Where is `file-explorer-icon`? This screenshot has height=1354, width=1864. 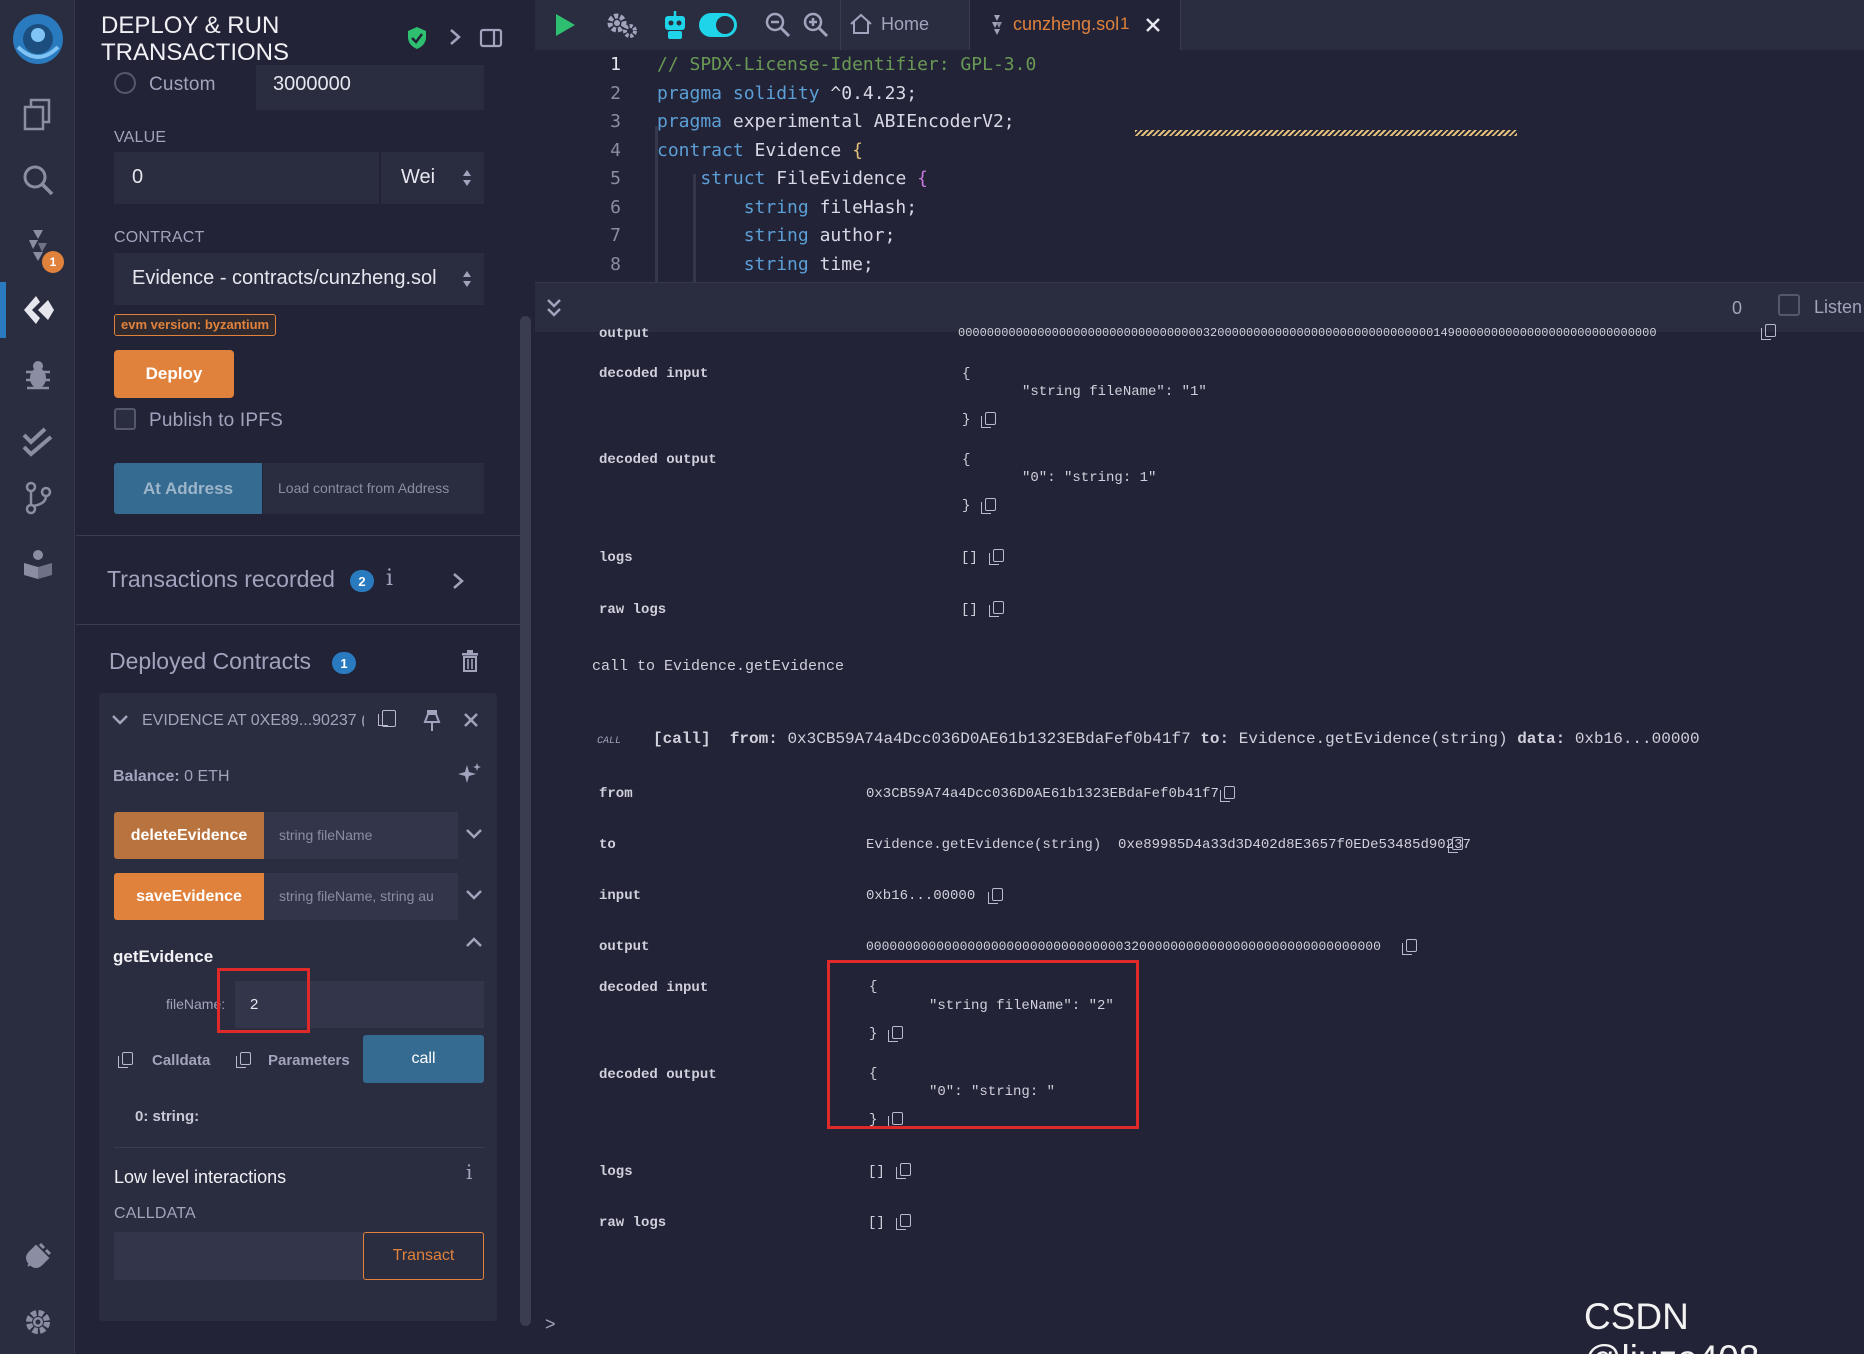
file-explorer-icon is located at coordinates (37, 114).